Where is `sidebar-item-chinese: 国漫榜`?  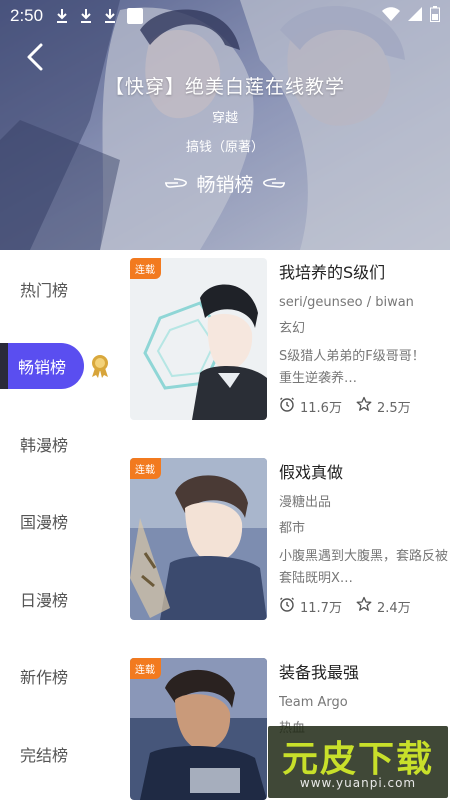
sidebar-item-chinese: 国漫榜 is located at coordinates (60, 521).